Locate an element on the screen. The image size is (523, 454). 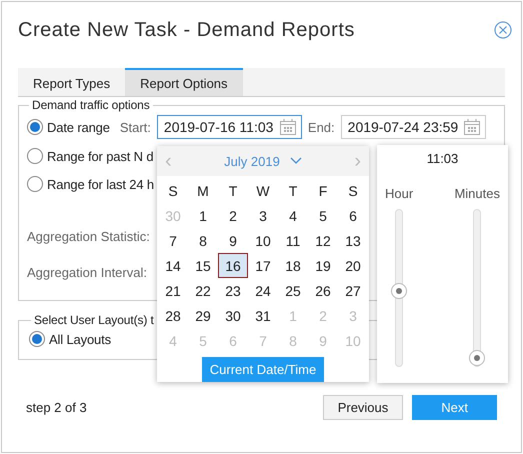
field-label: Aggregation Statistic: is located at coordinates (88, 236).